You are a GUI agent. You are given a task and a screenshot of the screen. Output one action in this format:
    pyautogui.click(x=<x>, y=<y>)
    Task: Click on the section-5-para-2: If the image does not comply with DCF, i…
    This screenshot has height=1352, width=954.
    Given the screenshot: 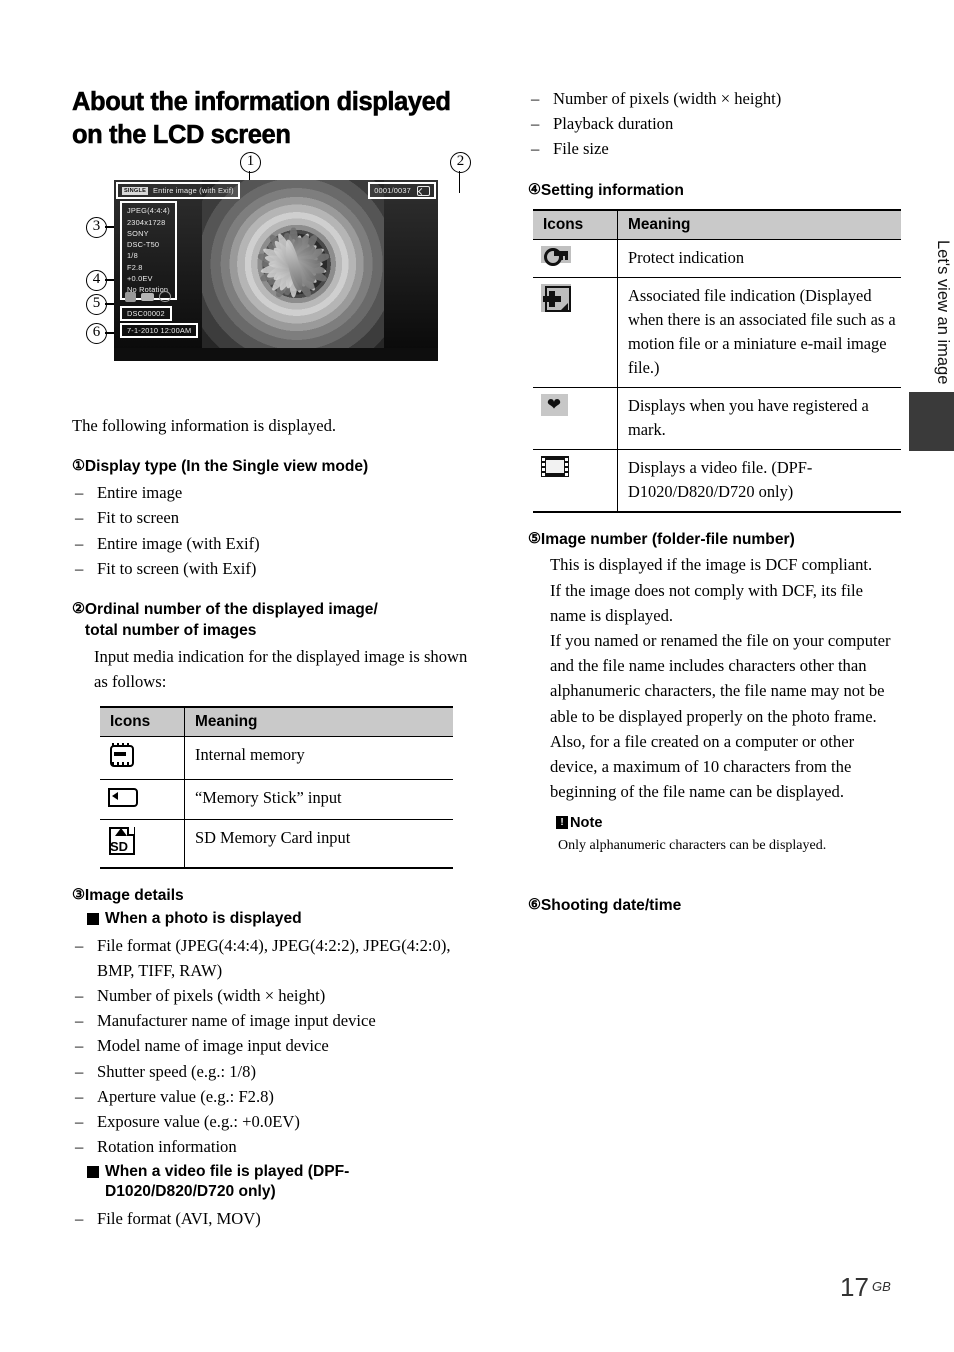 What is the action you would take?
    pyautogui.click(x=706, y=602)
    